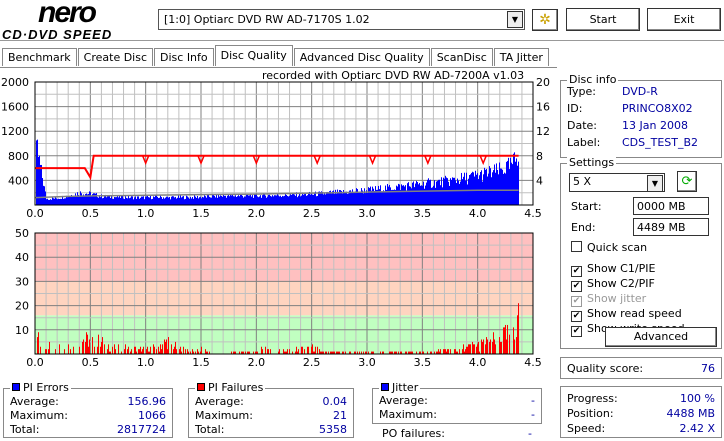  I want to click on tab-disc-info: Disc Info, so click(184, 57).